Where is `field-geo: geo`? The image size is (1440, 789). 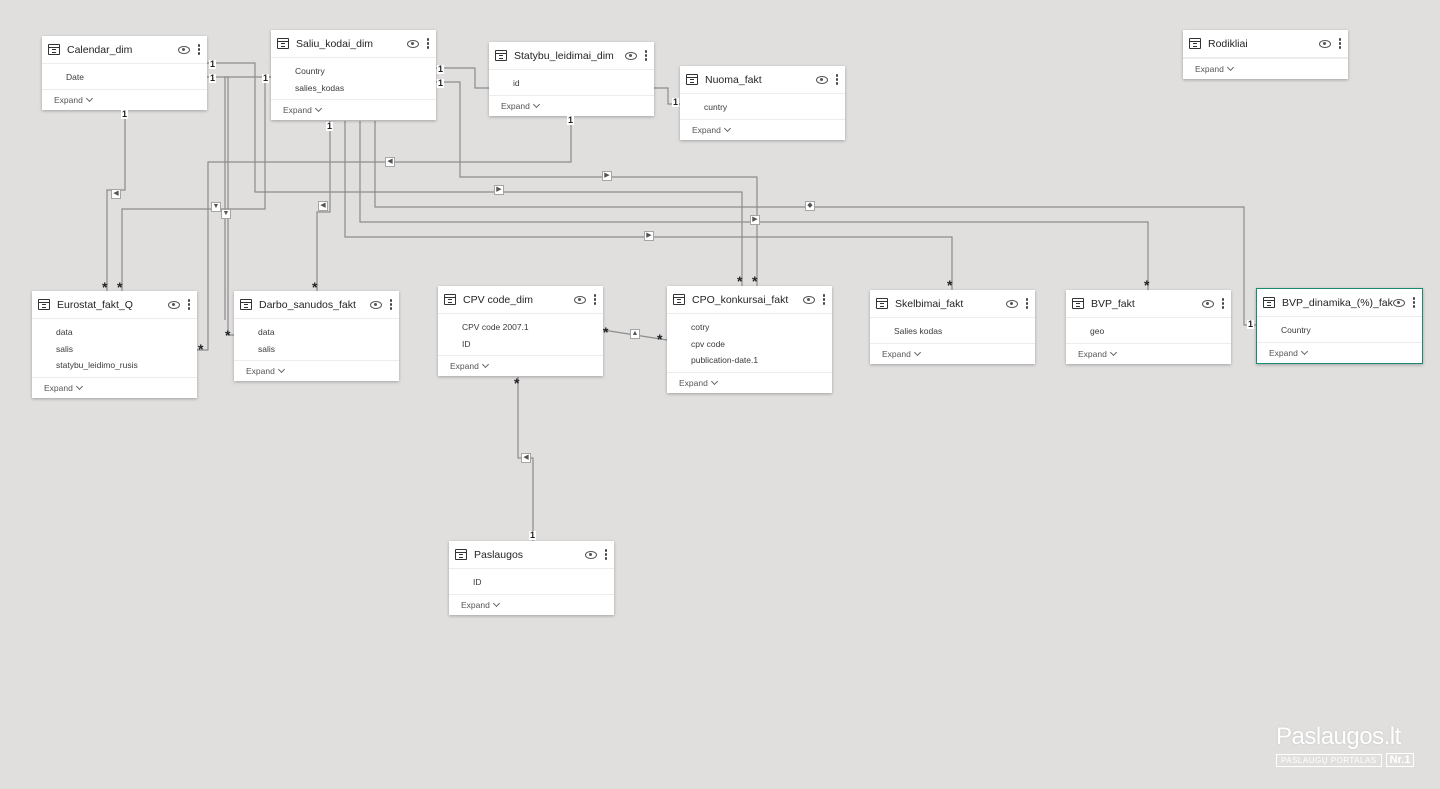 field-geo: geo is located at coordinates (1148, 331).